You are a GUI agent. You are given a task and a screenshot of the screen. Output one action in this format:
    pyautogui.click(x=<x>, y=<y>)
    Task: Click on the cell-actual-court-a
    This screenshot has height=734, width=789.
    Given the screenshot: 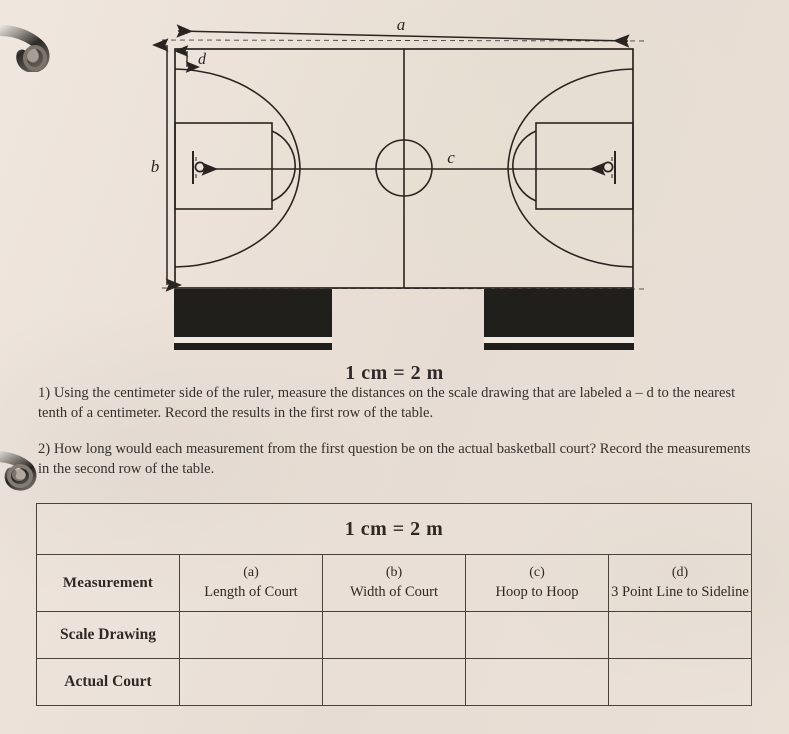 What is the action you would take?
    pyautogui.click(x=251, y=682)
    